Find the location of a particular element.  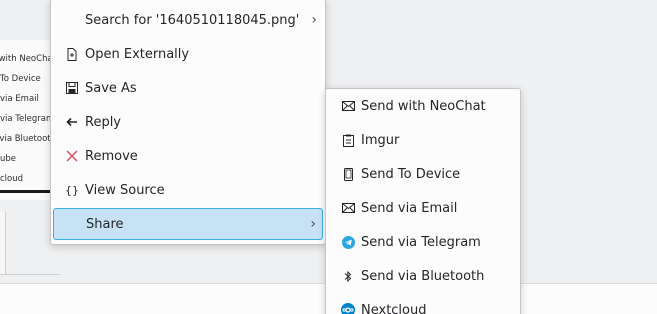

background-share-item: via Telegram is located at coordinates (27, 119).